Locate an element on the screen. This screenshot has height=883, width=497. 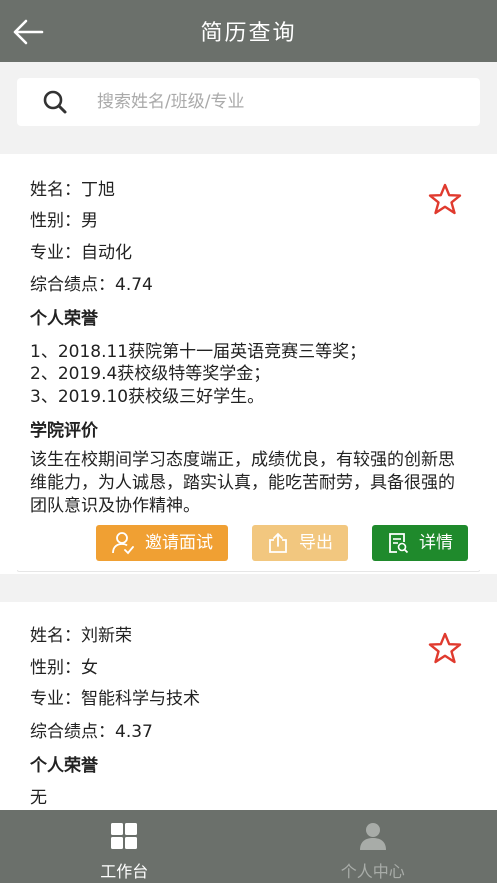
name-row: 姓名：丁旭 is located at coordinates (72, 190).